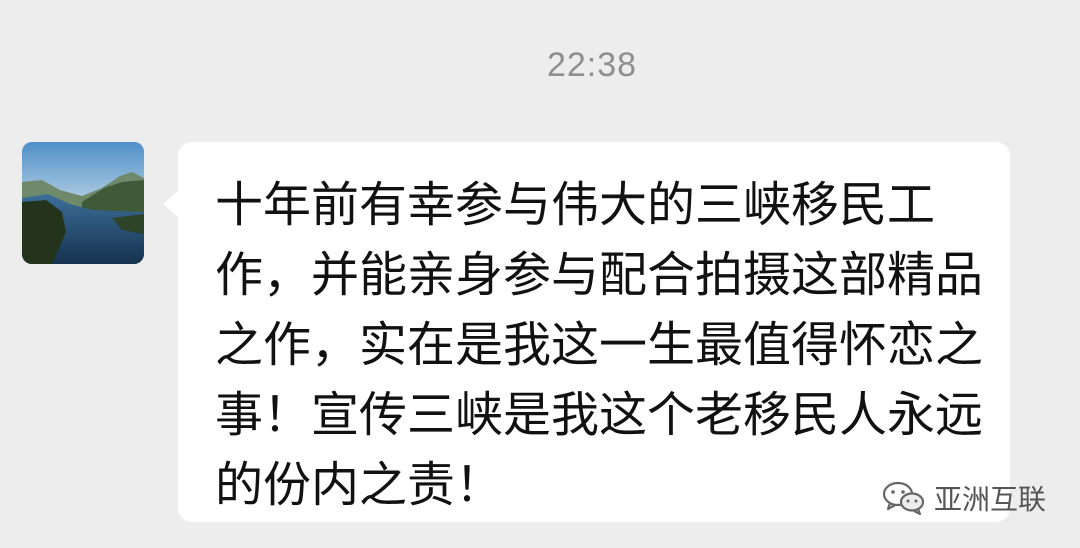  I want to click on watermark: 亚洲互联, so click(964, 498).